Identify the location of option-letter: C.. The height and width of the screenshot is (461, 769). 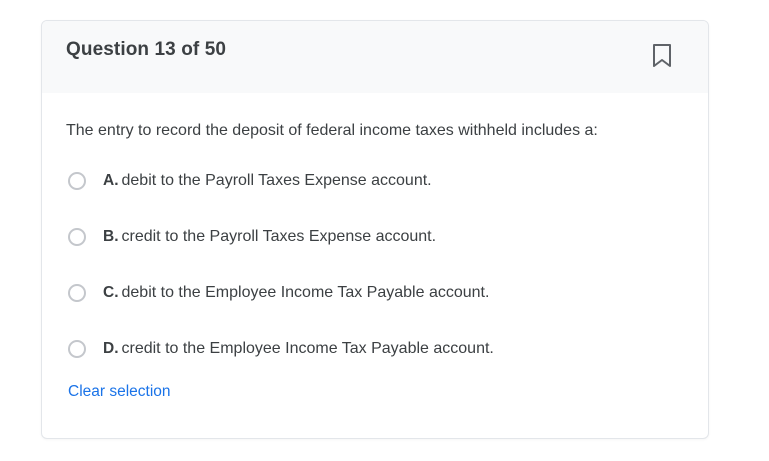
(111, 292).